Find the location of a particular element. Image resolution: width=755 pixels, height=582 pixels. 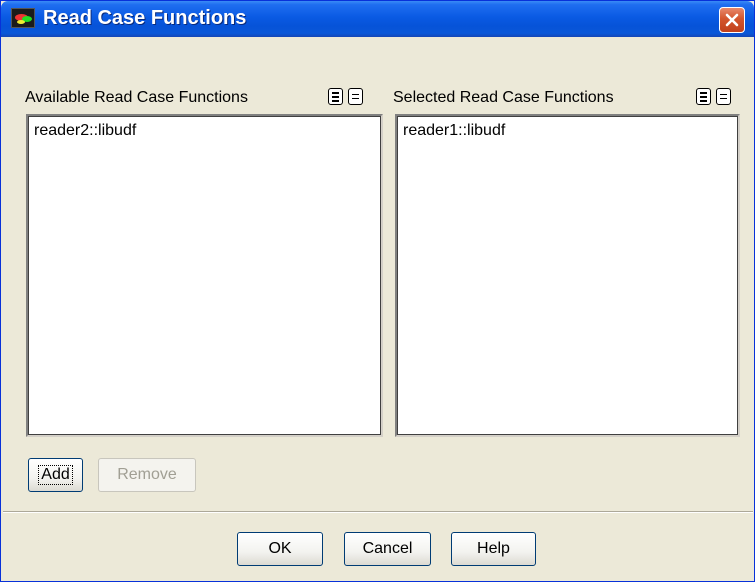

ok-button-label: OK is located at coordinates (280, 548).